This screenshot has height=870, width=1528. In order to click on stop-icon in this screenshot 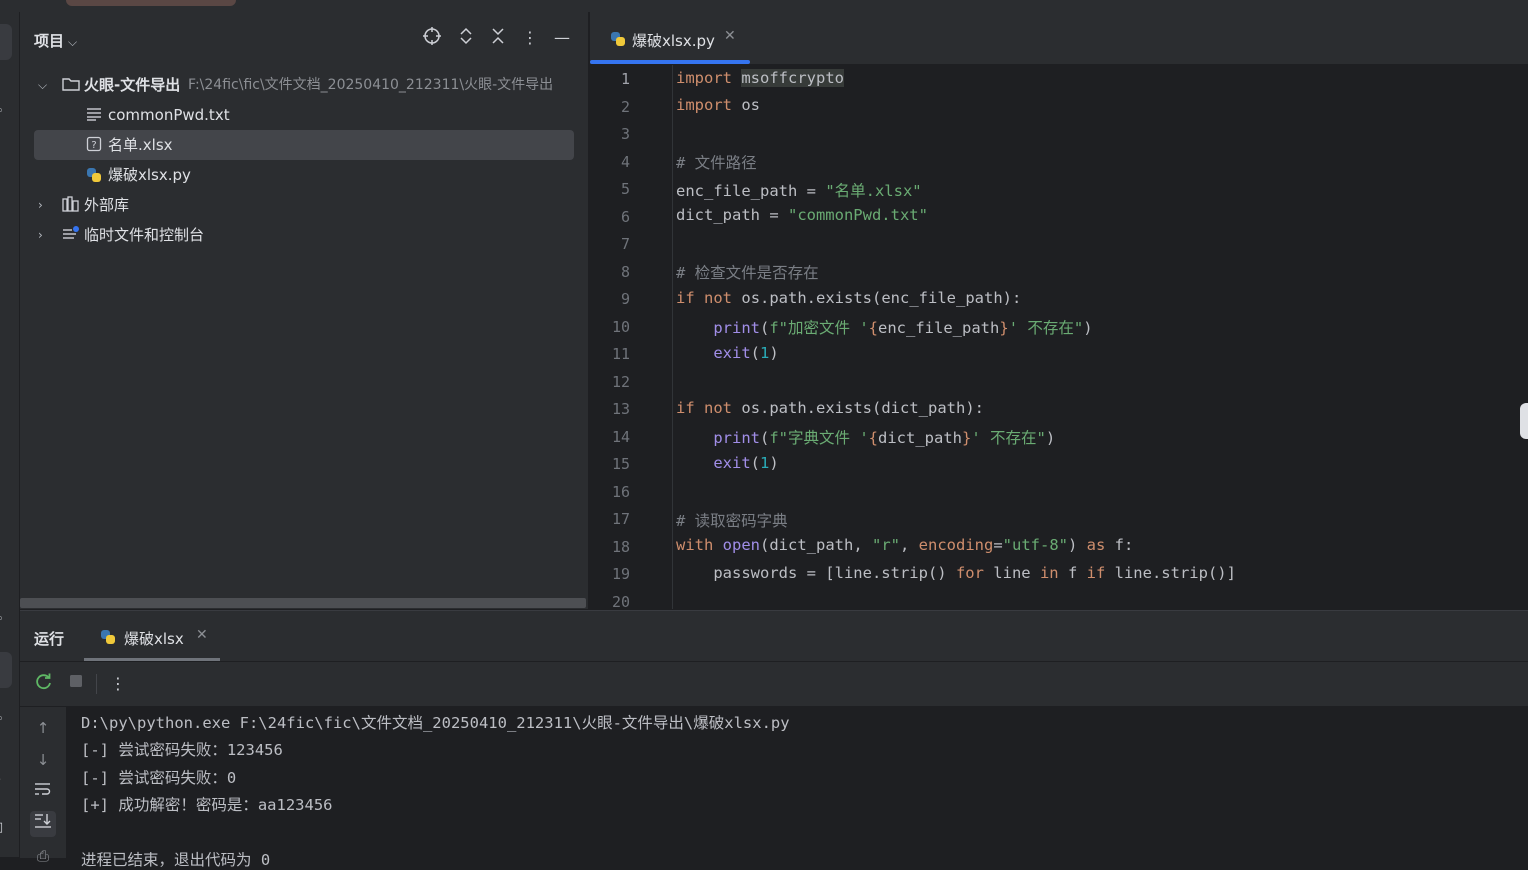, I will do `click(76, 684)`.